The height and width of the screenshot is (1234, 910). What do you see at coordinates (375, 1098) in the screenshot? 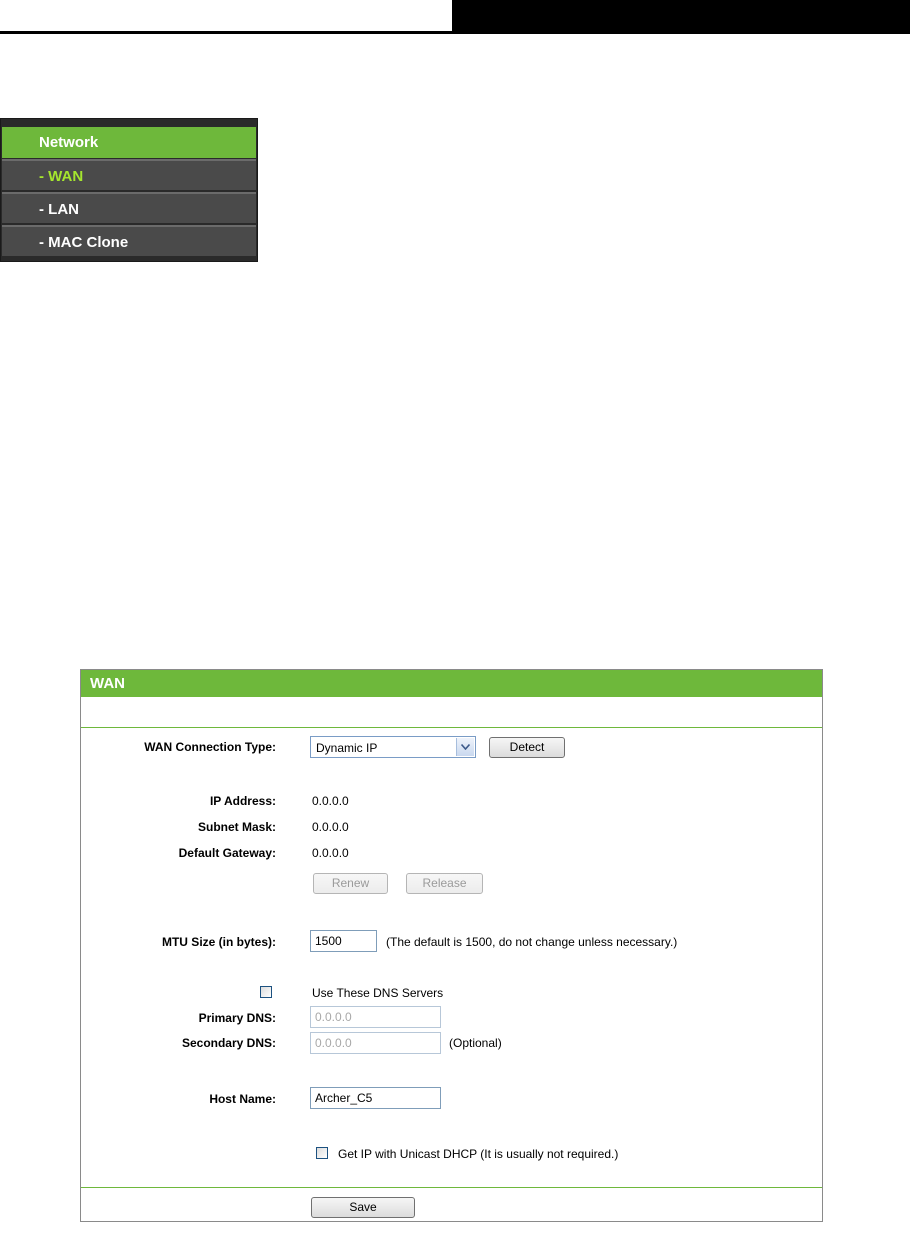
I see `host-name-input: Archer_C5` at bounding box center [375, 1098].